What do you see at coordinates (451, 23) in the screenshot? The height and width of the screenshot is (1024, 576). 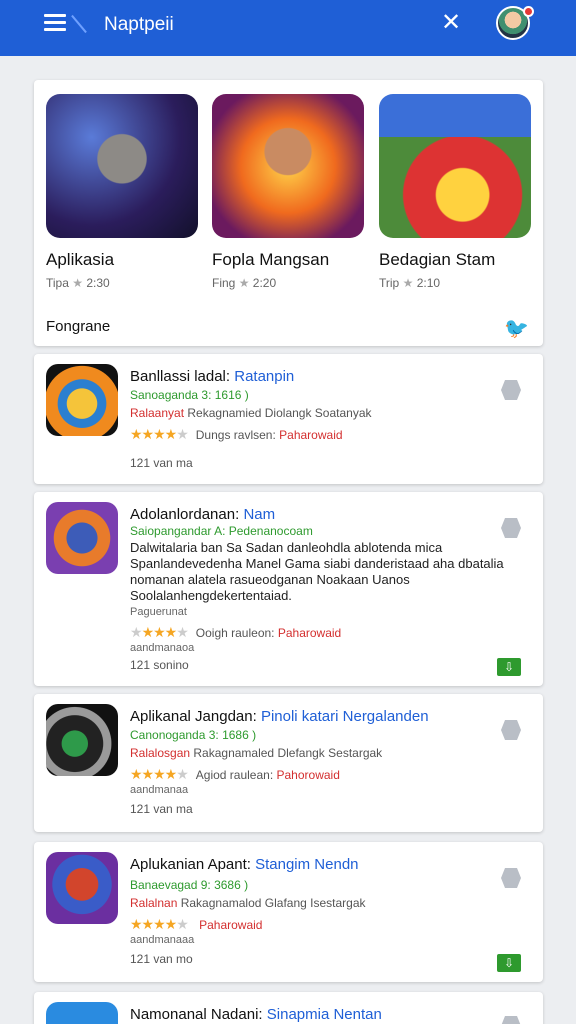 I see `close-icon: ✕` at bounding box center [451, 23].